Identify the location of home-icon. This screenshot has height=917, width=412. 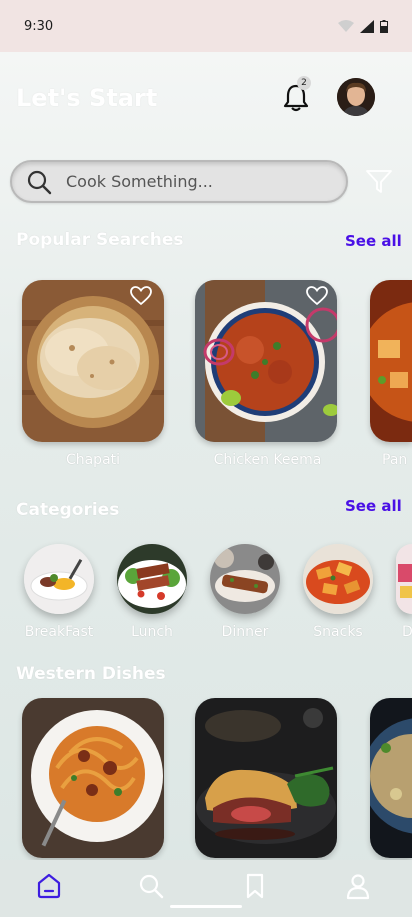
(49, 886).